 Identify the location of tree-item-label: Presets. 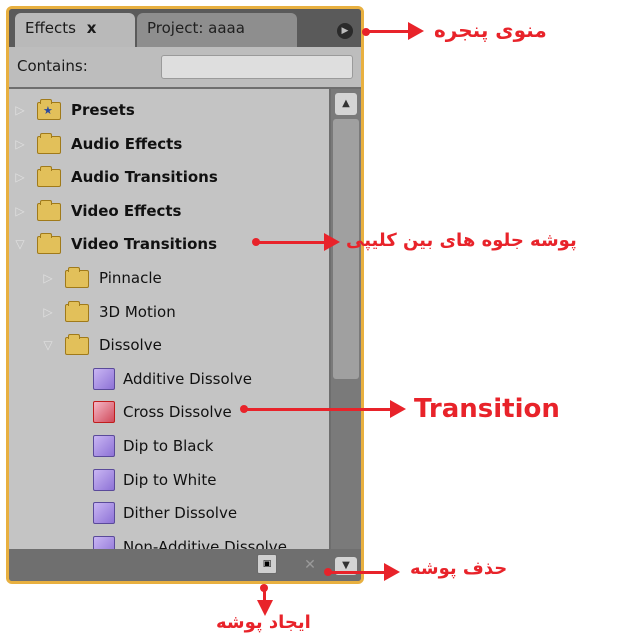
(103, 110).